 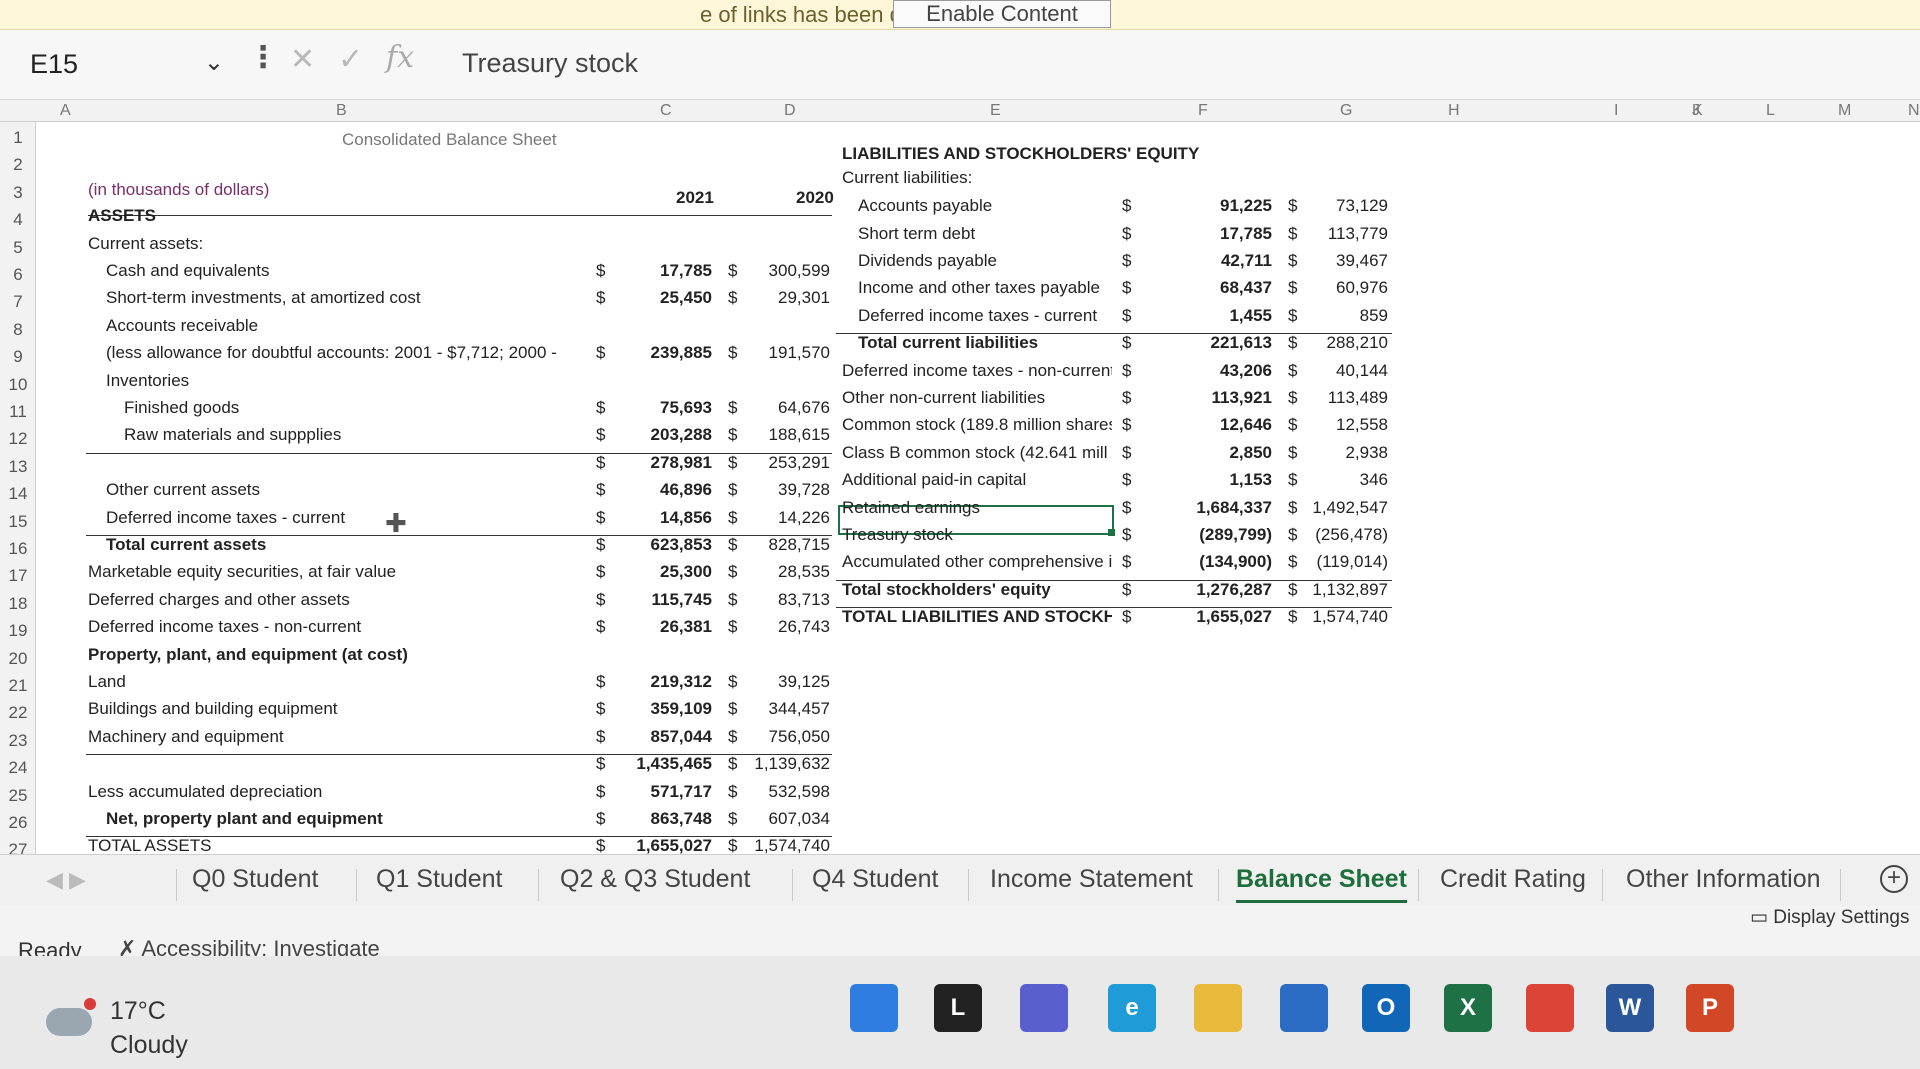 What do you see at coordinates (786, 518) in the screenshot?
I see `asset-value-2020: 14,226` at bounding box center [786, 518].